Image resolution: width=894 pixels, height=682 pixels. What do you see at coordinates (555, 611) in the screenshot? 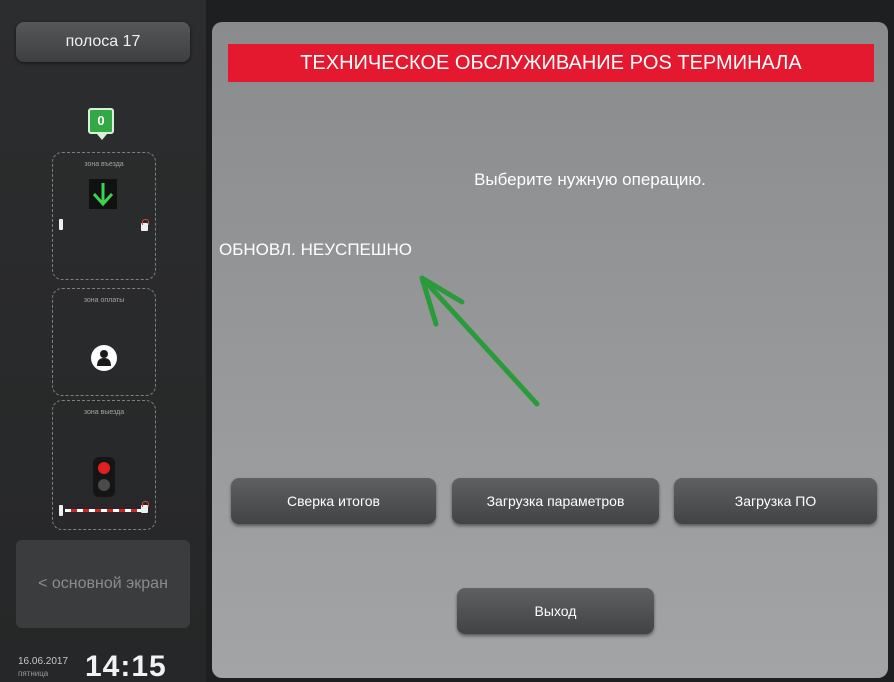
I see `exit-button: Выход` at bounding box center [555, 611].